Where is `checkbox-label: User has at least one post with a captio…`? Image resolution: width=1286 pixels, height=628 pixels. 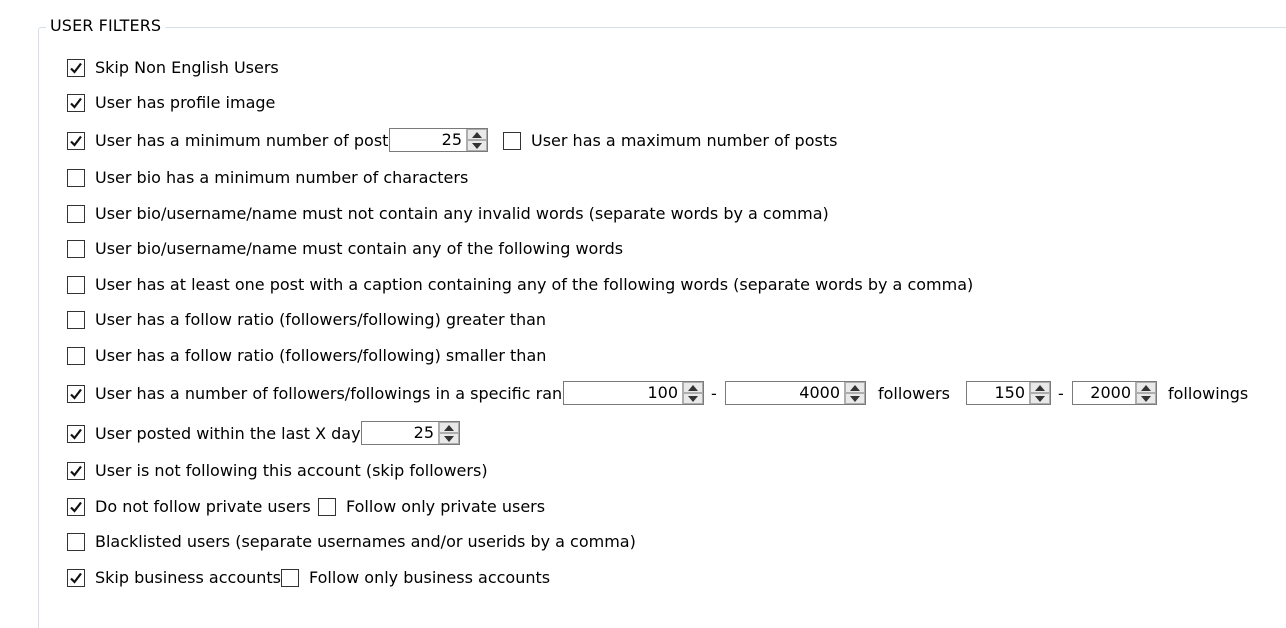 checkbox-label: User has at least one post with a captio… is located at coordinates (534, 284).